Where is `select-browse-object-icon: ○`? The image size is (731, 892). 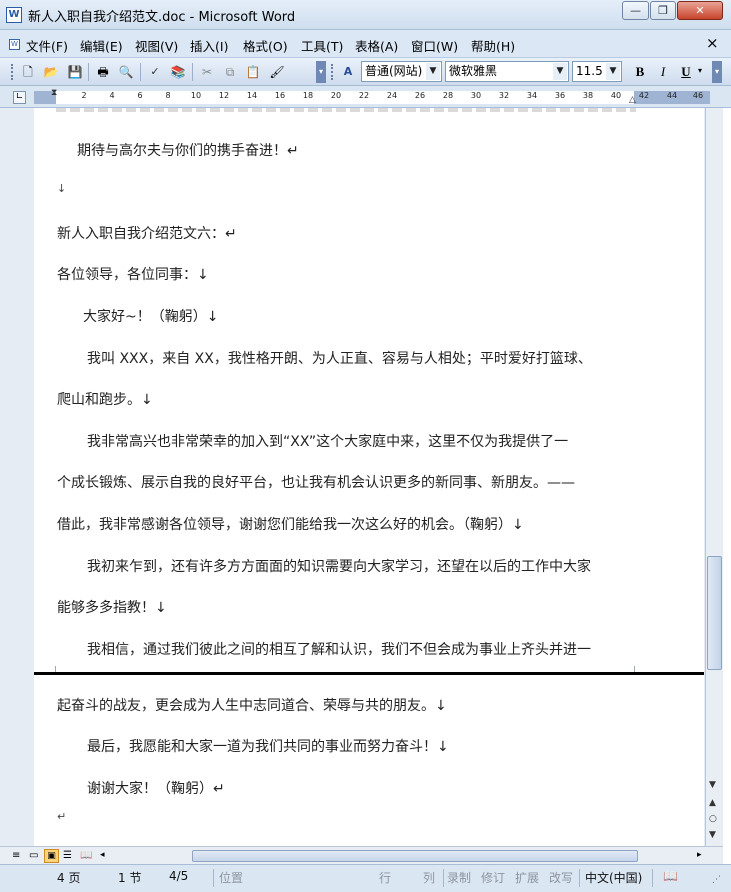 select-browse-object-icon: ○ is located at coordinates (713, 819).